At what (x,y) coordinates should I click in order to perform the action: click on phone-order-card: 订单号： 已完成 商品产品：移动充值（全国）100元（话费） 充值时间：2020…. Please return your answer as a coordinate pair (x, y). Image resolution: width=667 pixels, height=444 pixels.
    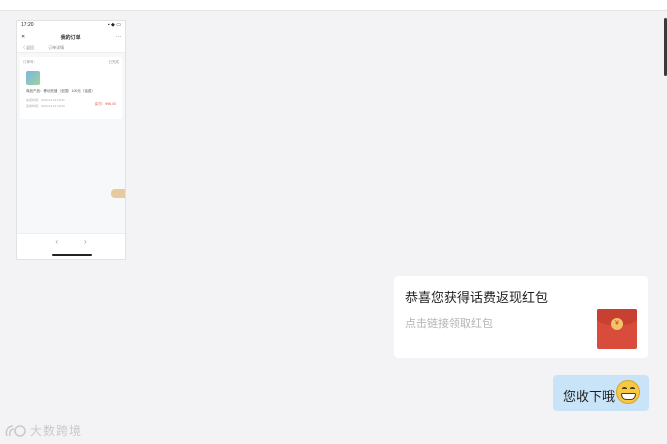
    Looking at the image, I should click on (71, 88).